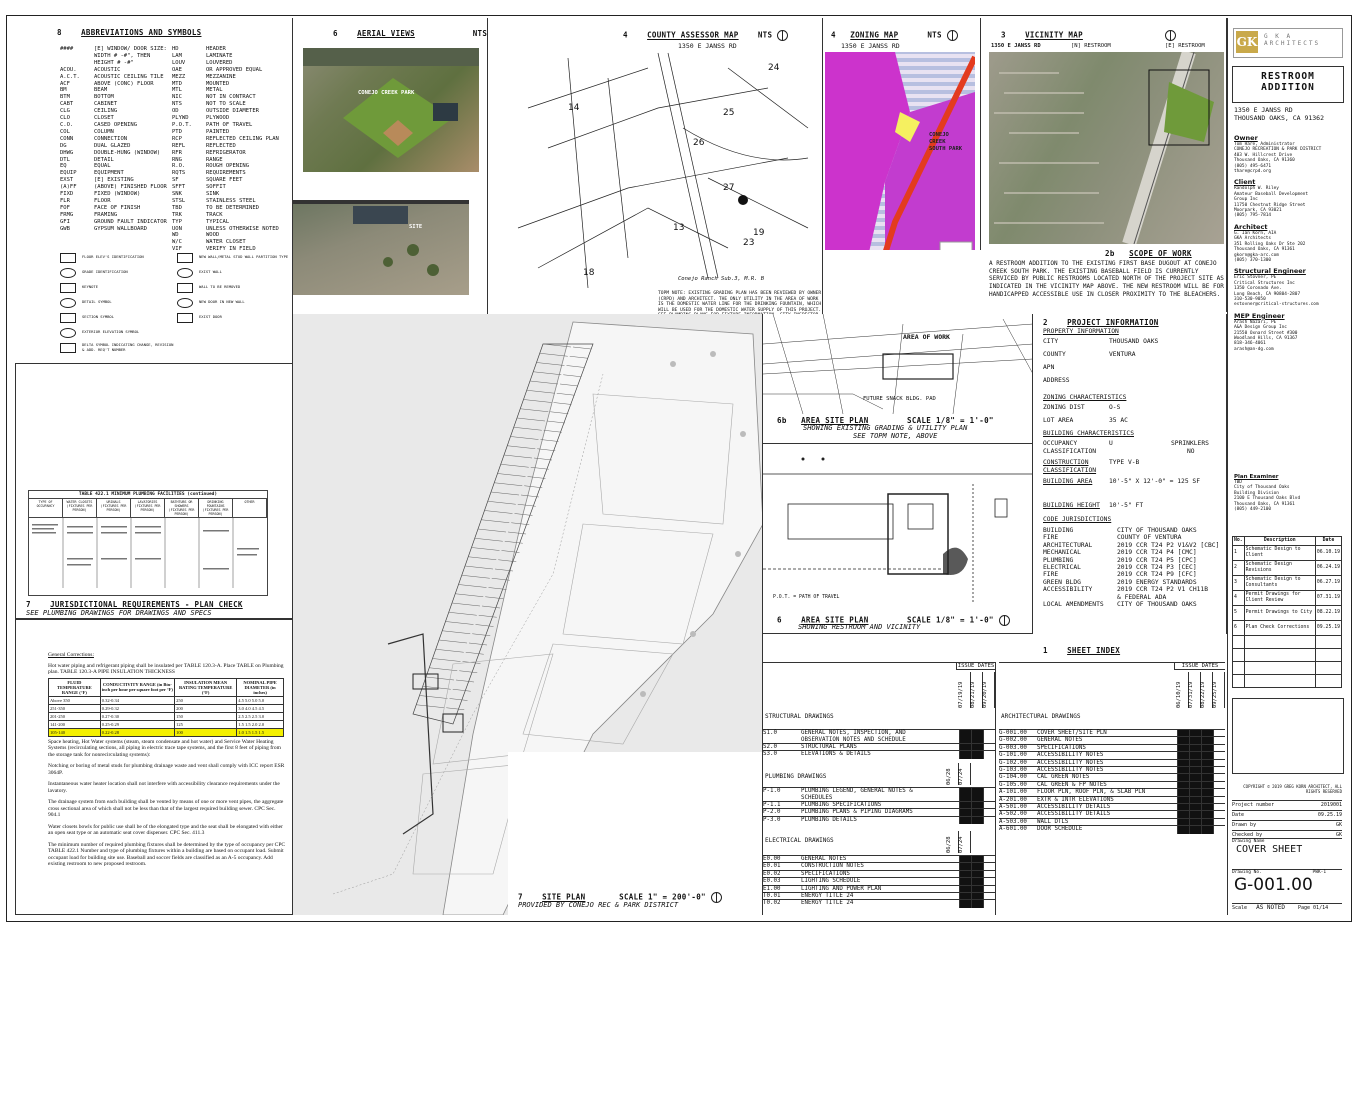  What do you see at coordinates (213, 235) in the screenshot?
I see `abbrev-meaning: WOOD` at bounding box center [213, 235].